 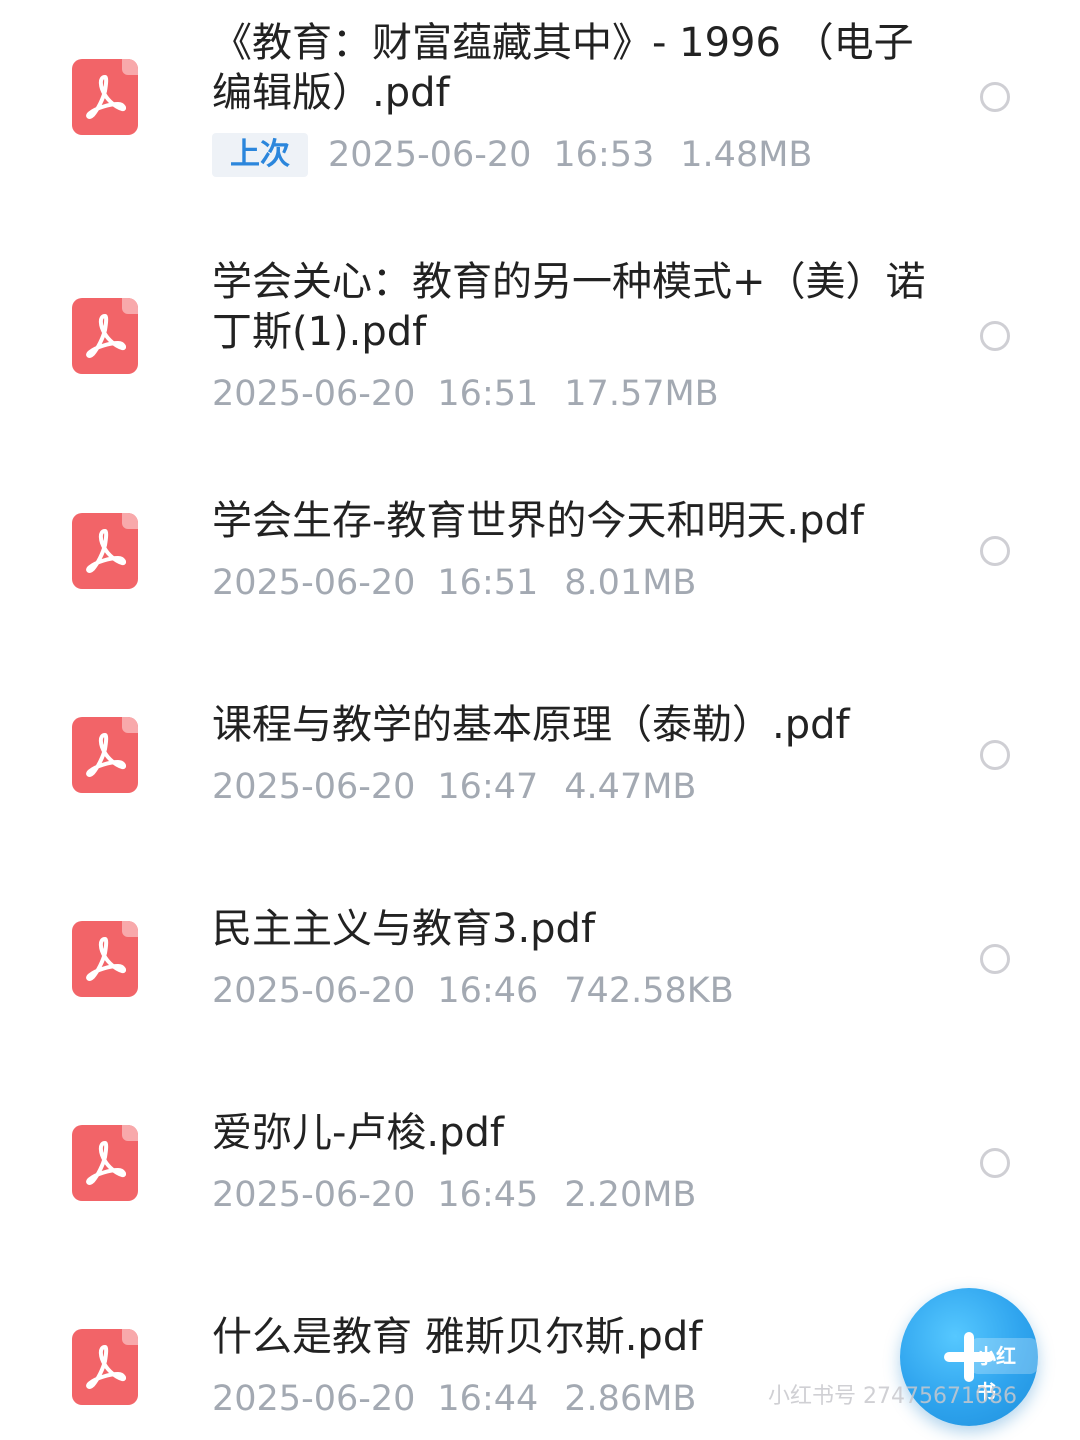 What do you see at coordinates (538, 521) in the screenshot?
I see `file-name: 学会生存-教育世界的今天和明天.pdf` at bounding box center [538, 521].